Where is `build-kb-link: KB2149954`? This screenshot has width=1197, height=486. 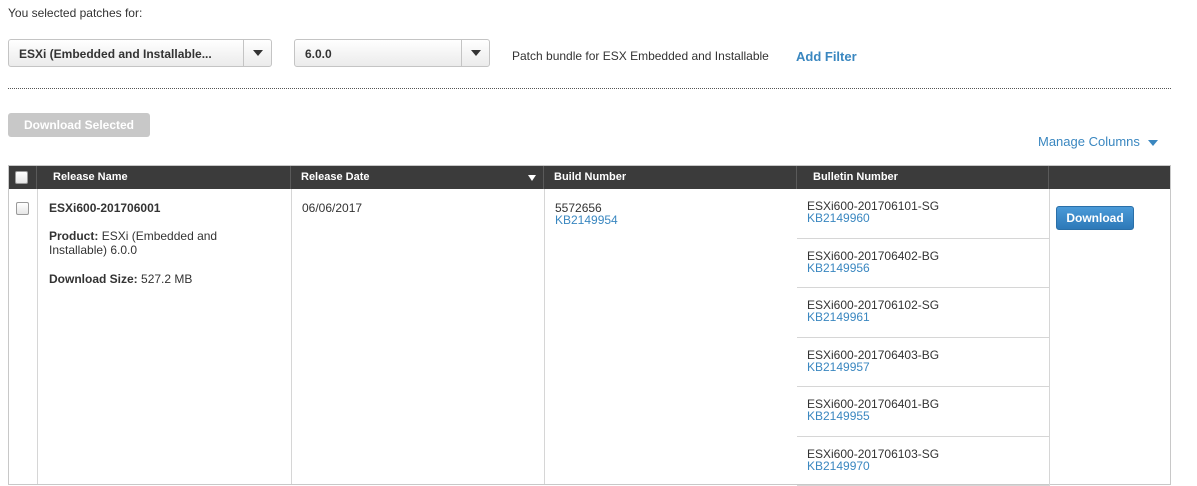
build-kb-link: KB2149954 is located at coordinates (586, 220).